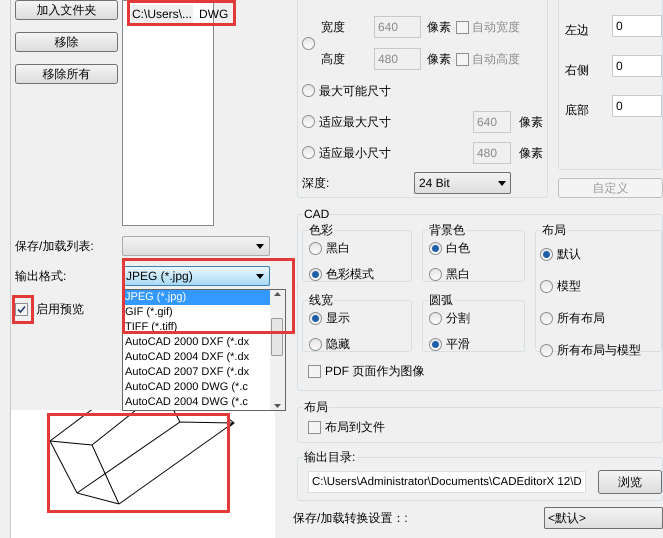 This screenshot has height=538, width=663. I want to click on format-option: TIFF (*.tiff), so click(196, 327).